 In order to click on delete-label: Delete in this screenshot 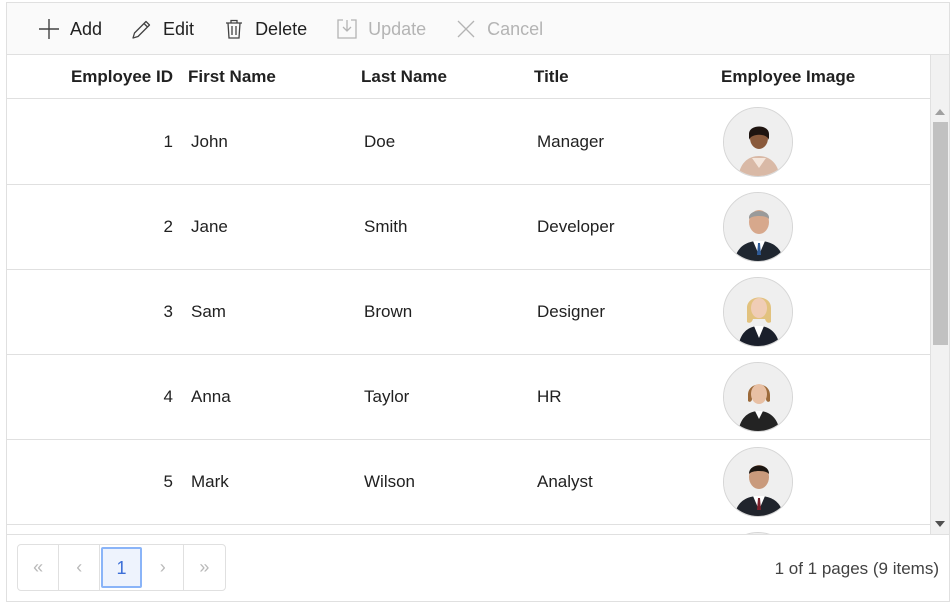, I will do `click(281, 28)`.